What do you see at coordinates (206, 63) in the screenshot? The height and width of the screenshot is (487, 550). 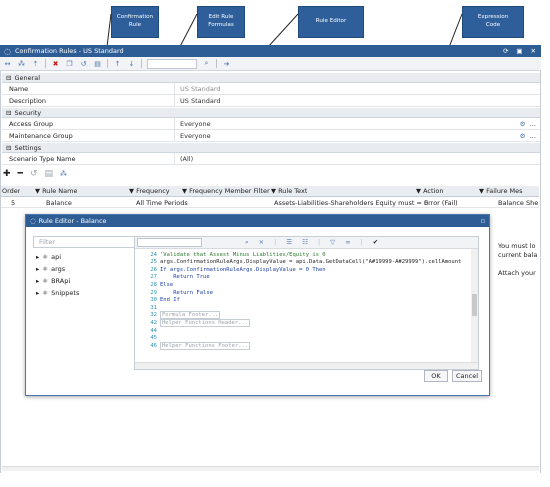 I see `search-icon: ⌕` at bounding box center [206, 63].